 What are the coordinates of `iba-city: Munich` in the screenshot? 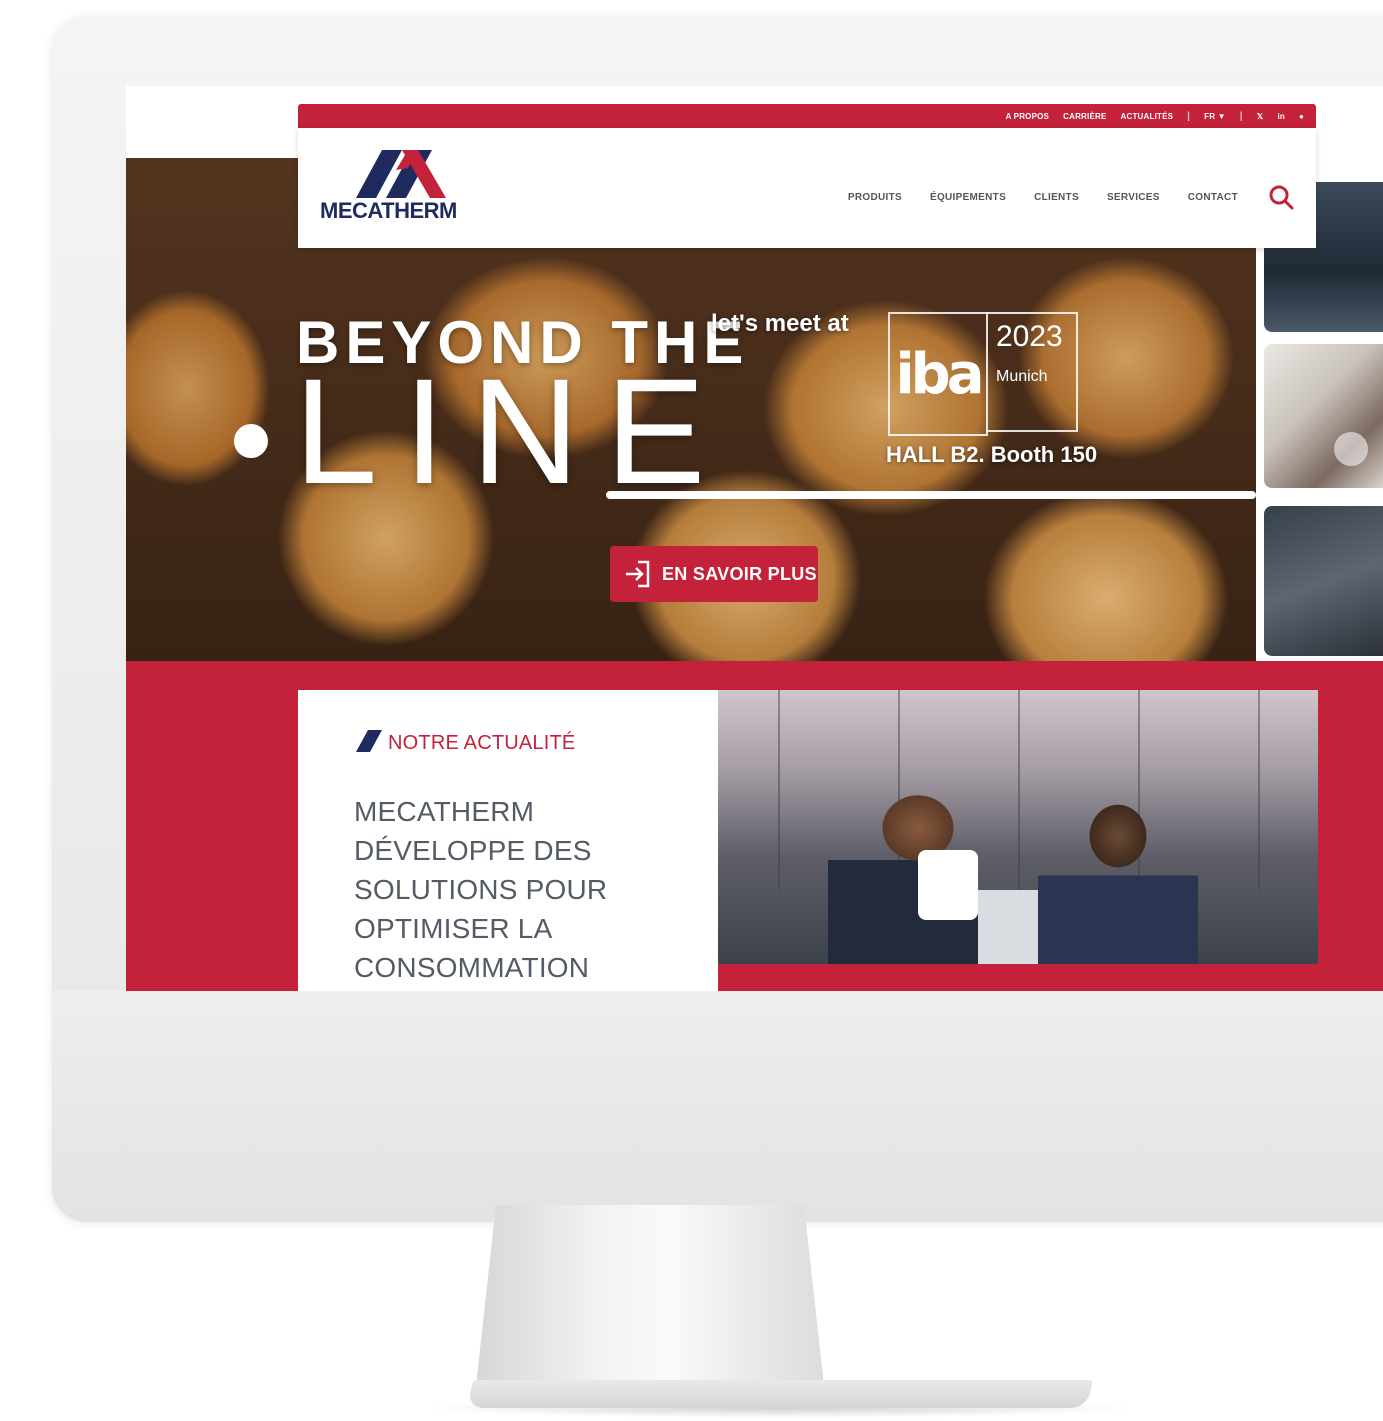 It's located at (1022, 376).